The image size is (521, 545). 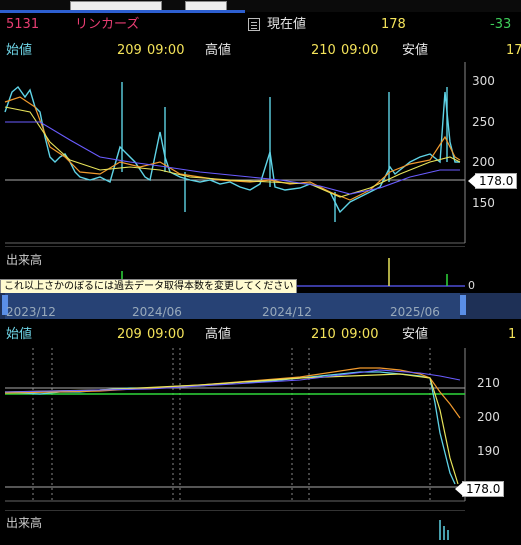 What do you see at coordinates (415, 334) in the screenshot?
I see `lower-low-label: 安値` at bounding box center [415, 334].